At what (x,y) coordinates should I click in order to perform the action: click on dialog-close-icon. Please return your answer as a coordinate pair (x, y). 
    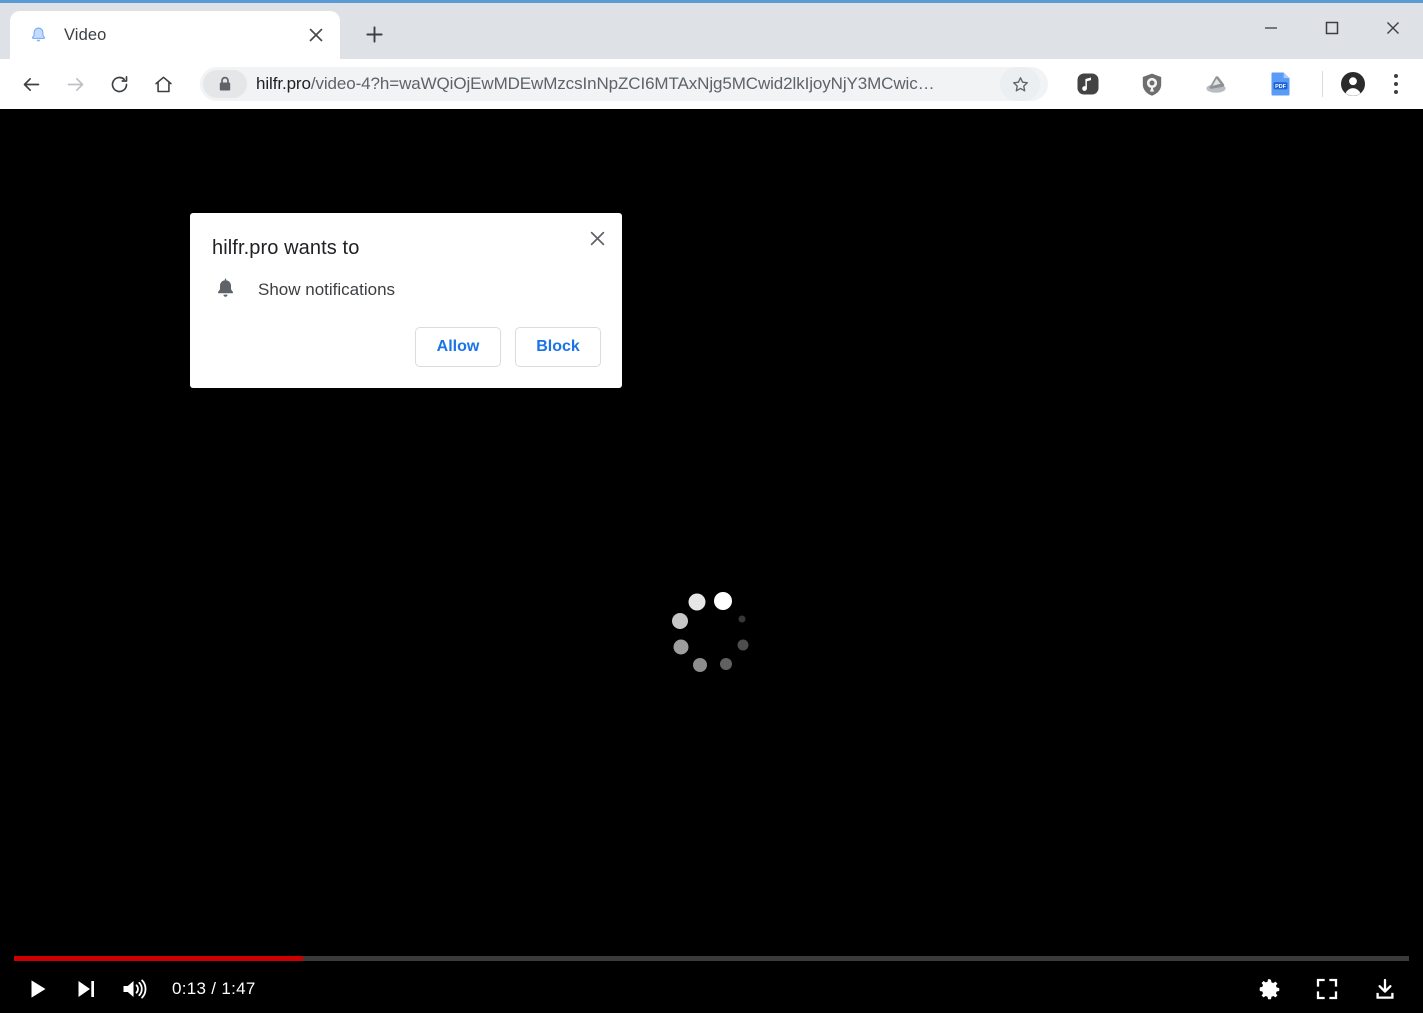
    Looking at the image, I should click on (597, 238).